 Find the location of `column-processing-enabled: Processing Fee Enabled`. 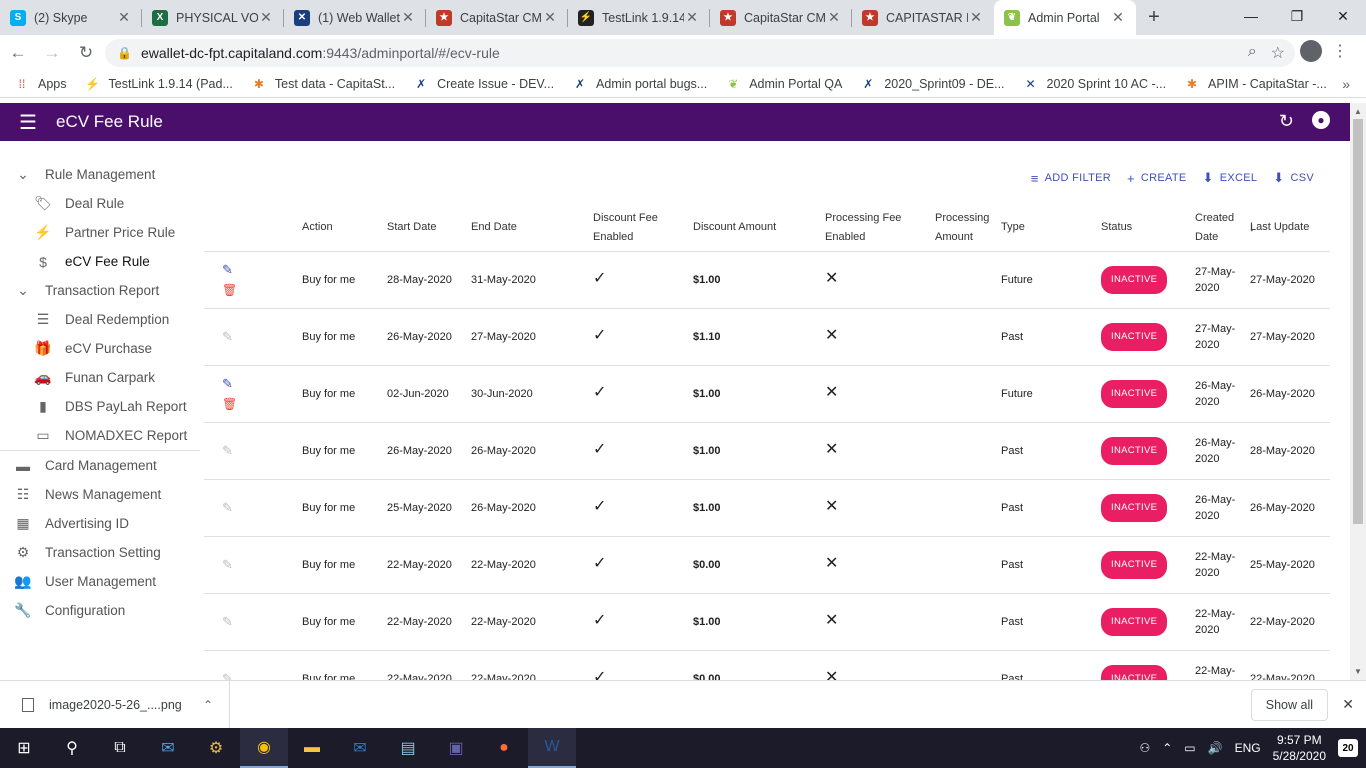

column-processing-enabled: Processing Fee Enabled is located at coordinates (880, 228).